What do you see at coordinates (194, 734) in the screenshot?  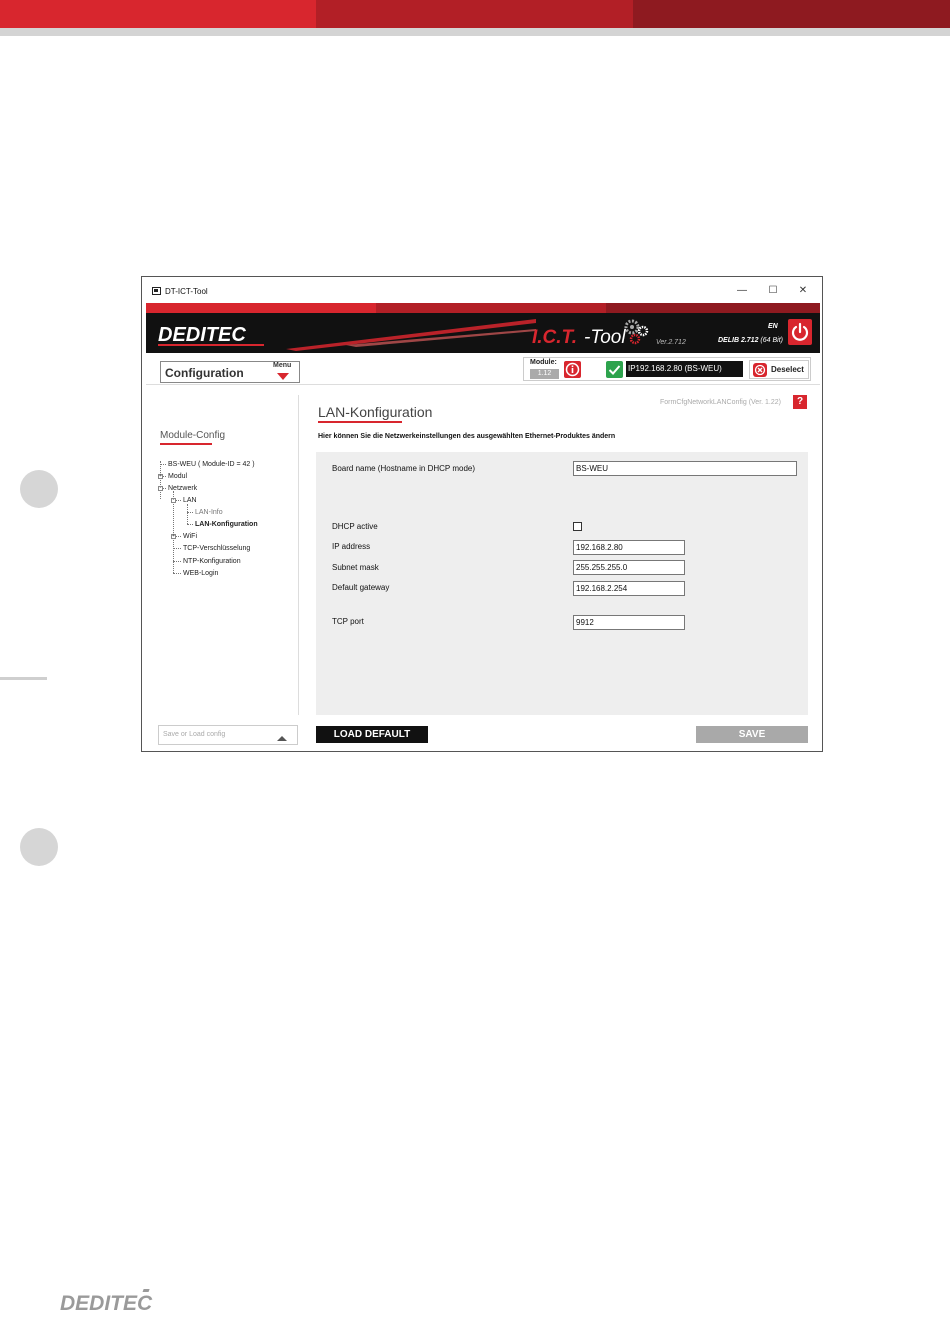 I see `save-load-placeholder: Save or Load config` at bounding box center [194, 734].